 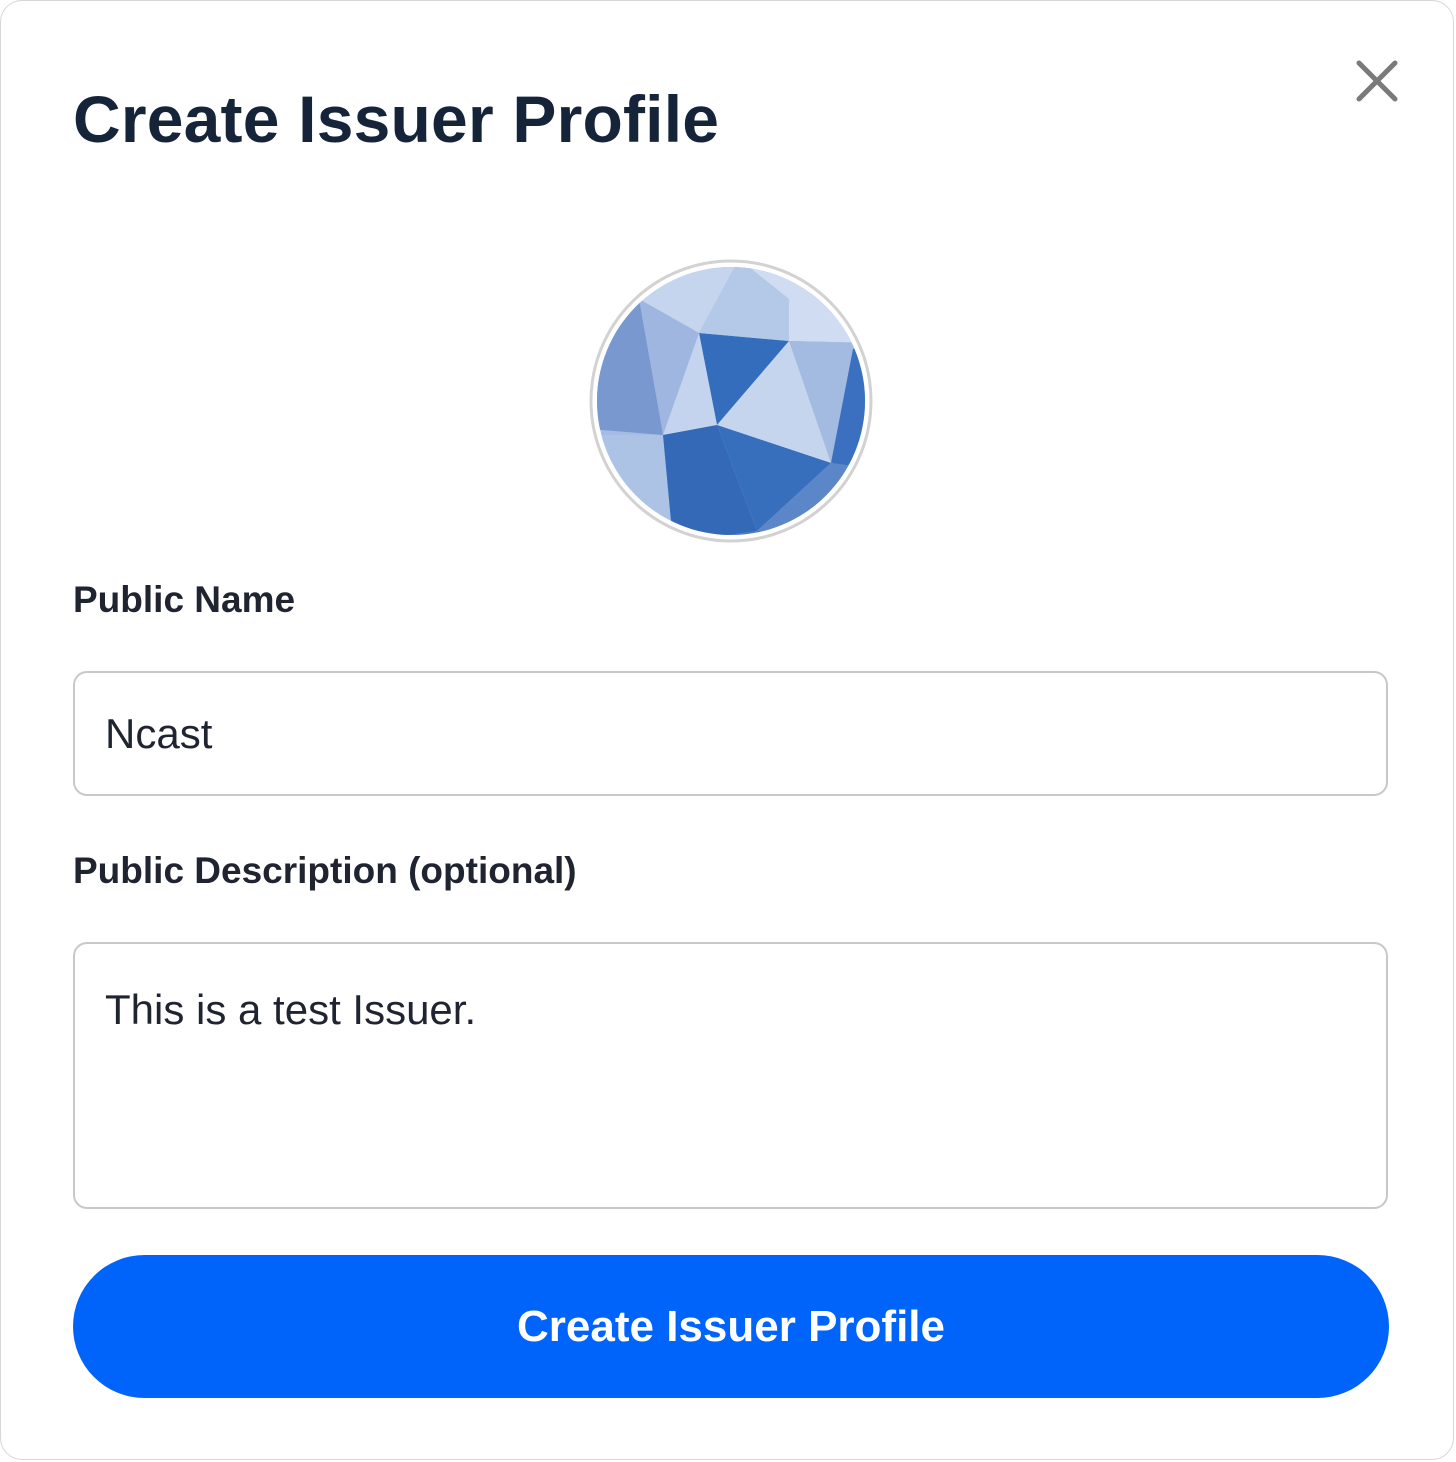 I want to click on public-name-input, so click(x=730, y=733).